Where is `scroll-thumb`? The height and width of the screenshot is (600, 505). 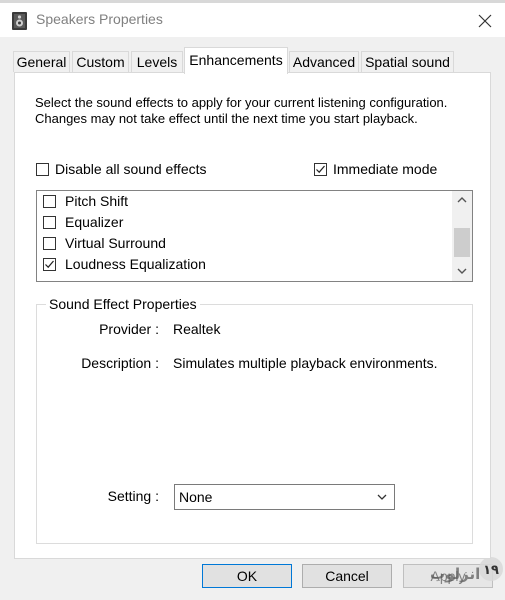 scroll-thumb is located at coordinates (462, 242).